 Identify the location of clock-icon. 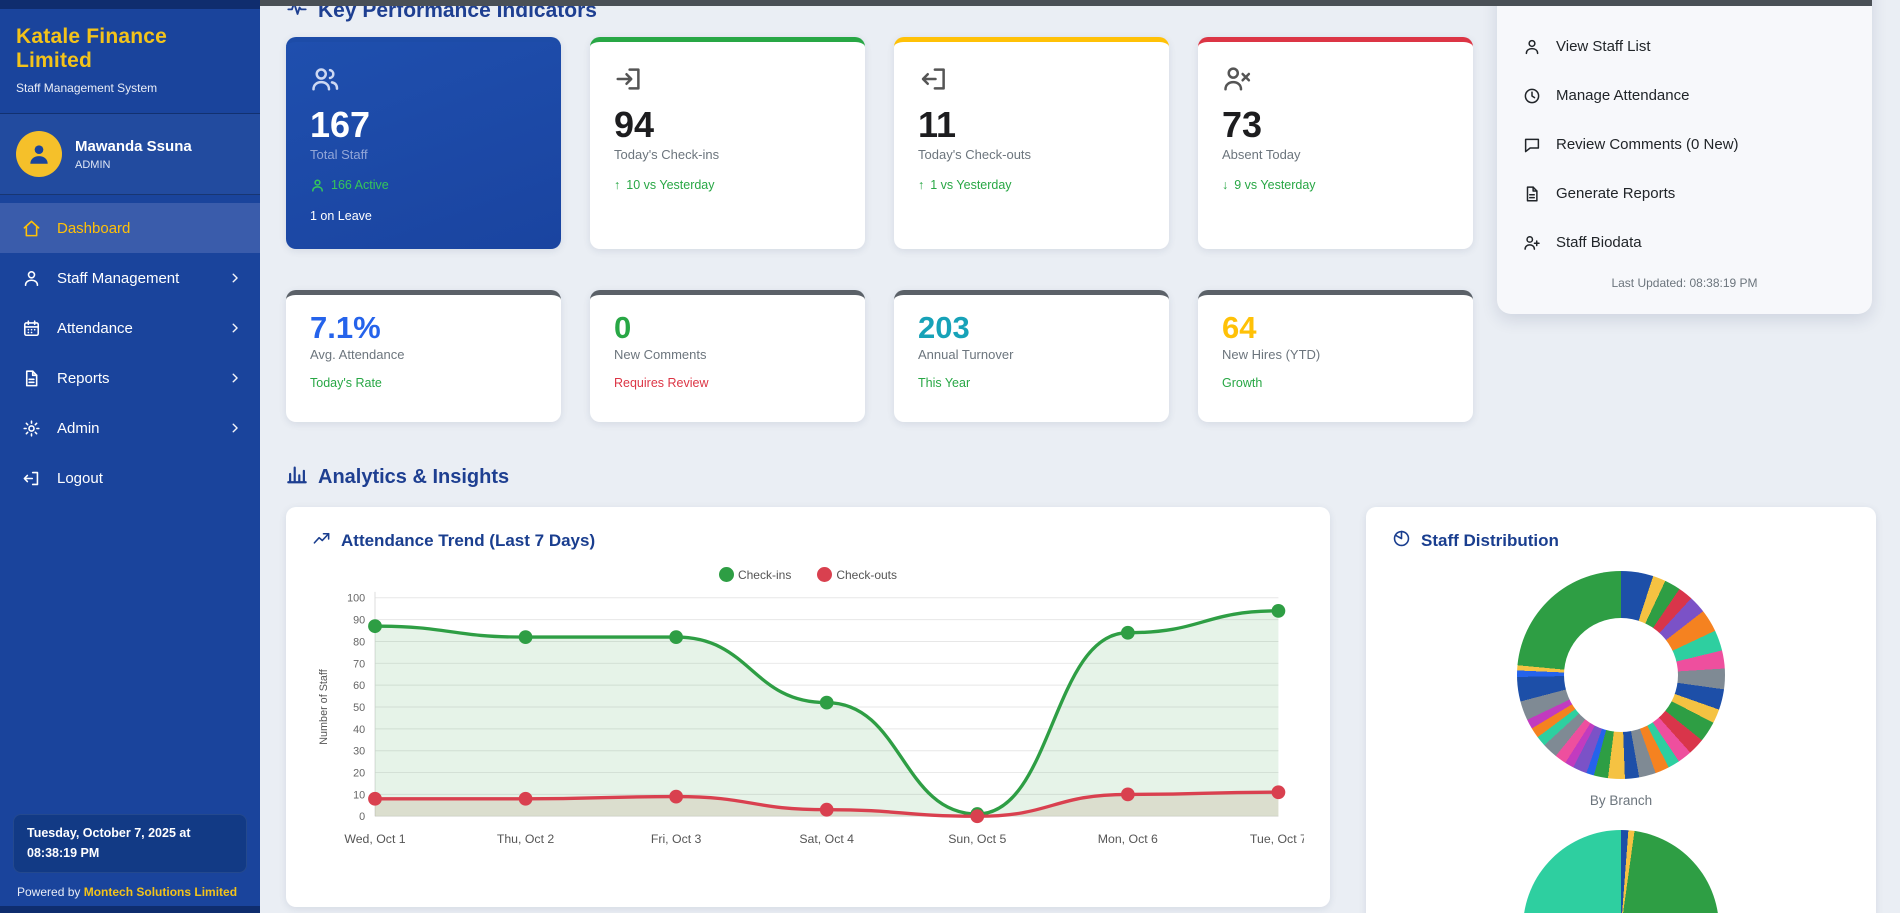
(1532, 96).